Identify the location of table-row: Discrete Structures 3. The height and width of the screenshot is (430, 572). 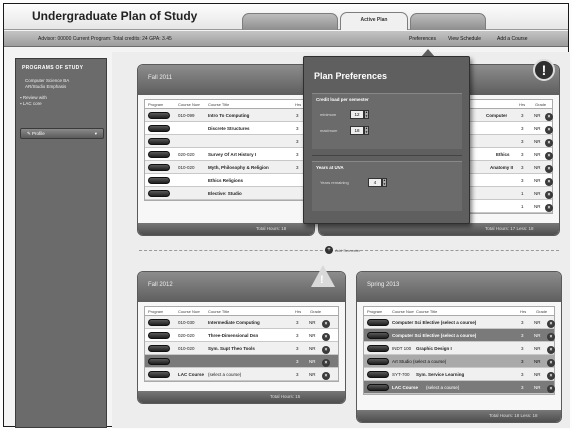
(226, 128).